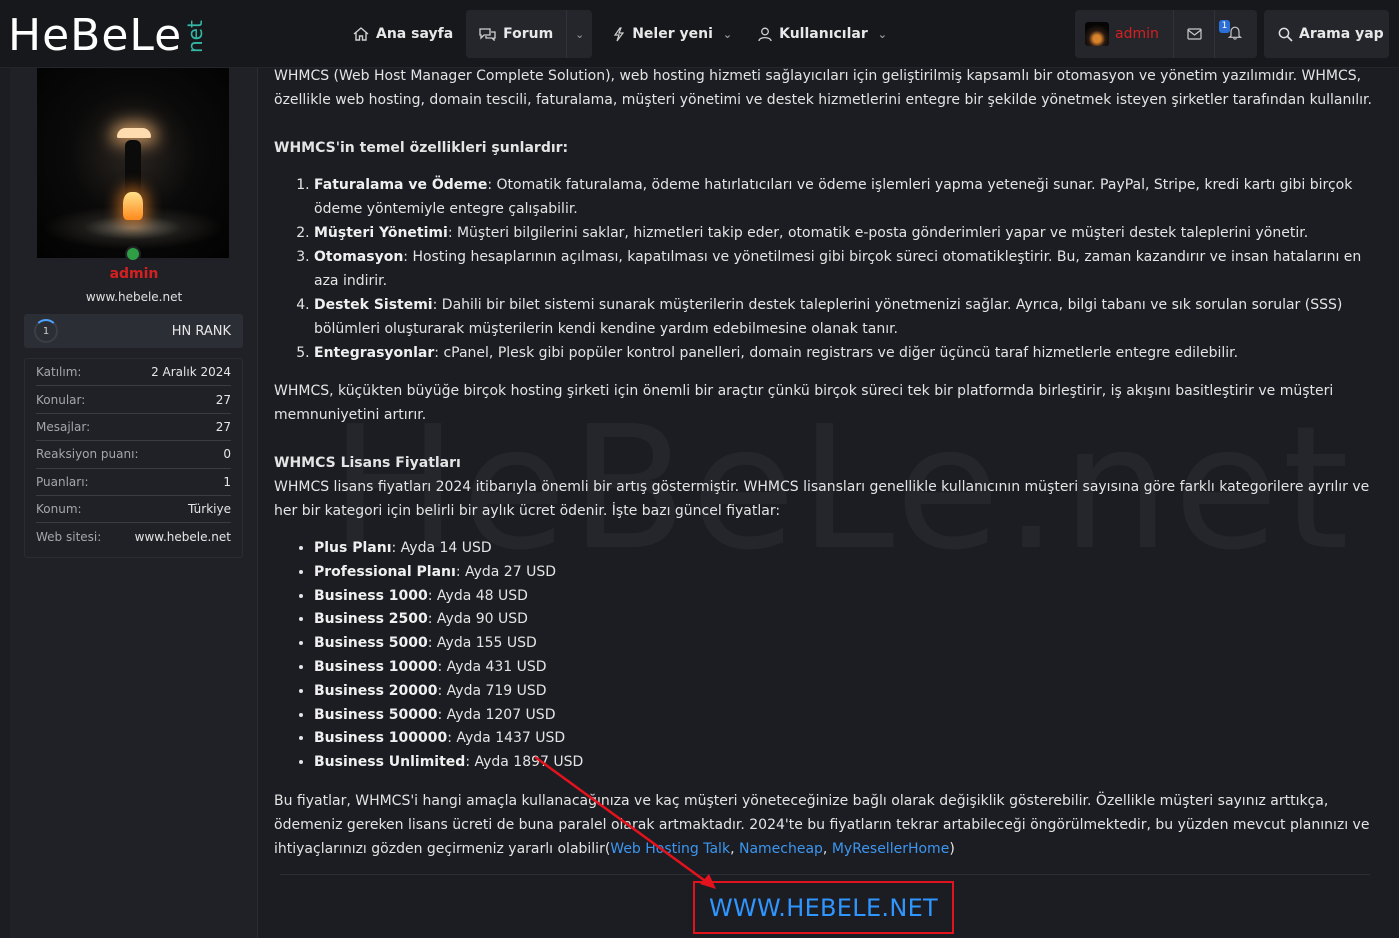 The width and height of the screenshot is (1399, 938). What do you see at coordinates (133, 254) in the screenshot?
I see `online-status-icon` at bounding box center [133, 254].